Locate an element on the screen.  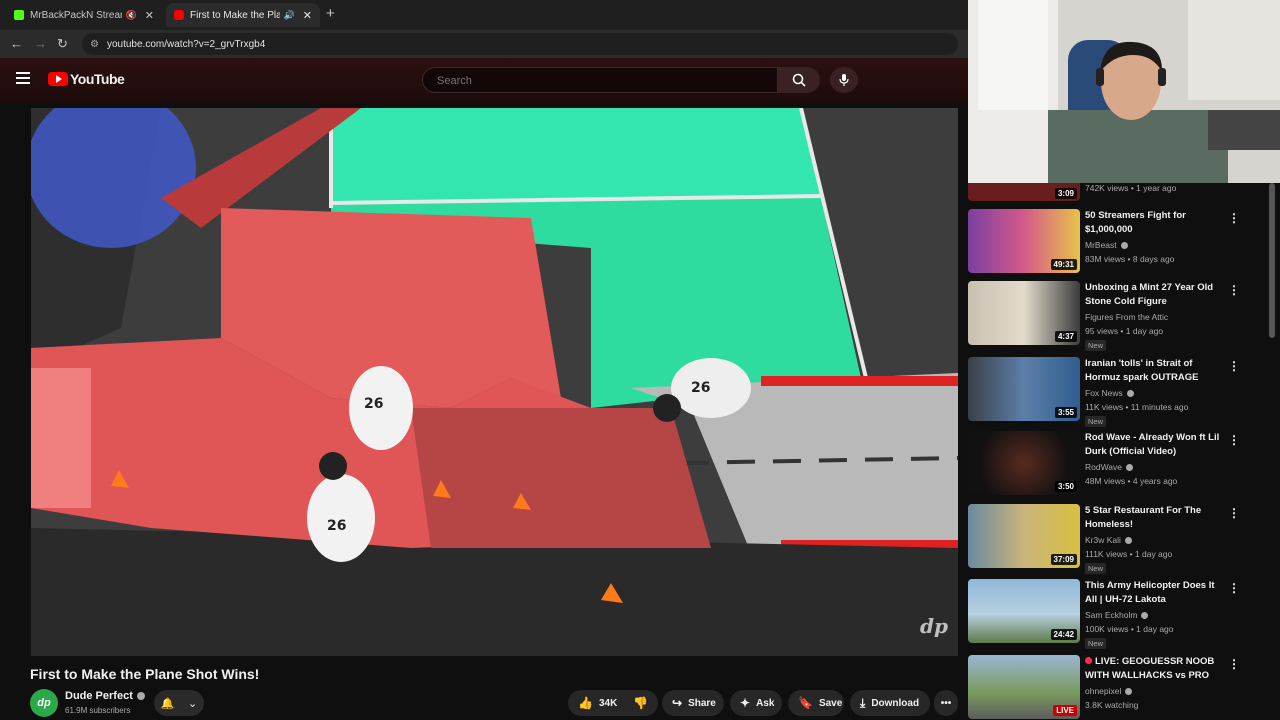
url-field: ⚙ youtube.com/watch?v=2_grvTrxgb4 is located at coordinates (520, 44).